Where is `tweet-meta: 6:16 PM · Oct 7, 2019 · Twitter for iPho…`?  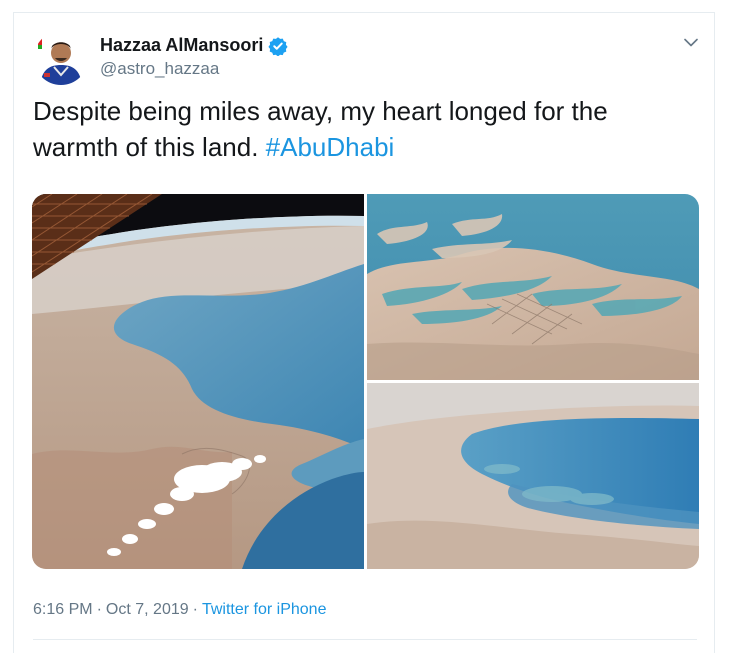 tweet-meta: 6:16 PM · Oct 7, 2019 · Twitter for iPho… is located at coordinates (179, 610).